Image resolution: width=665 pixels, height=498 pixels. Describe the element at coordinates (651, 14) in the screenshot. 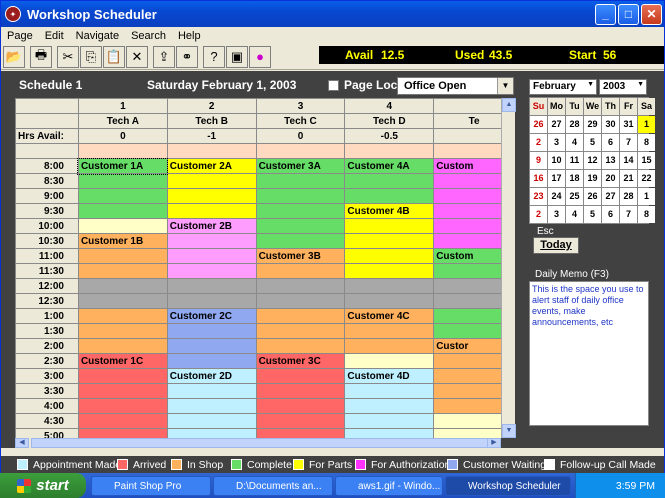

I see `close-button: ✕` at that location.